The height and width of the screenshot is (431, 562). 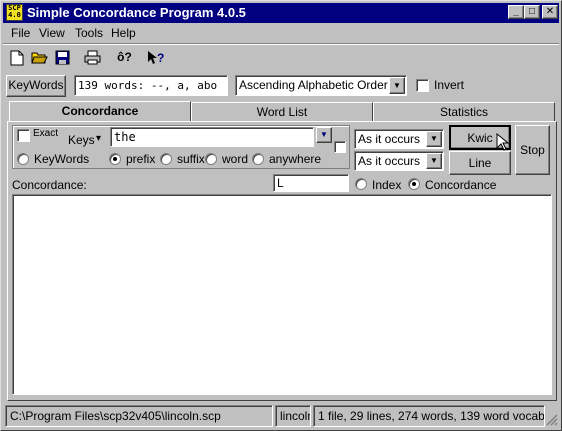 I want to click on order-select-value: Ascending Alphabetic Order, so click(x=313, y=85).